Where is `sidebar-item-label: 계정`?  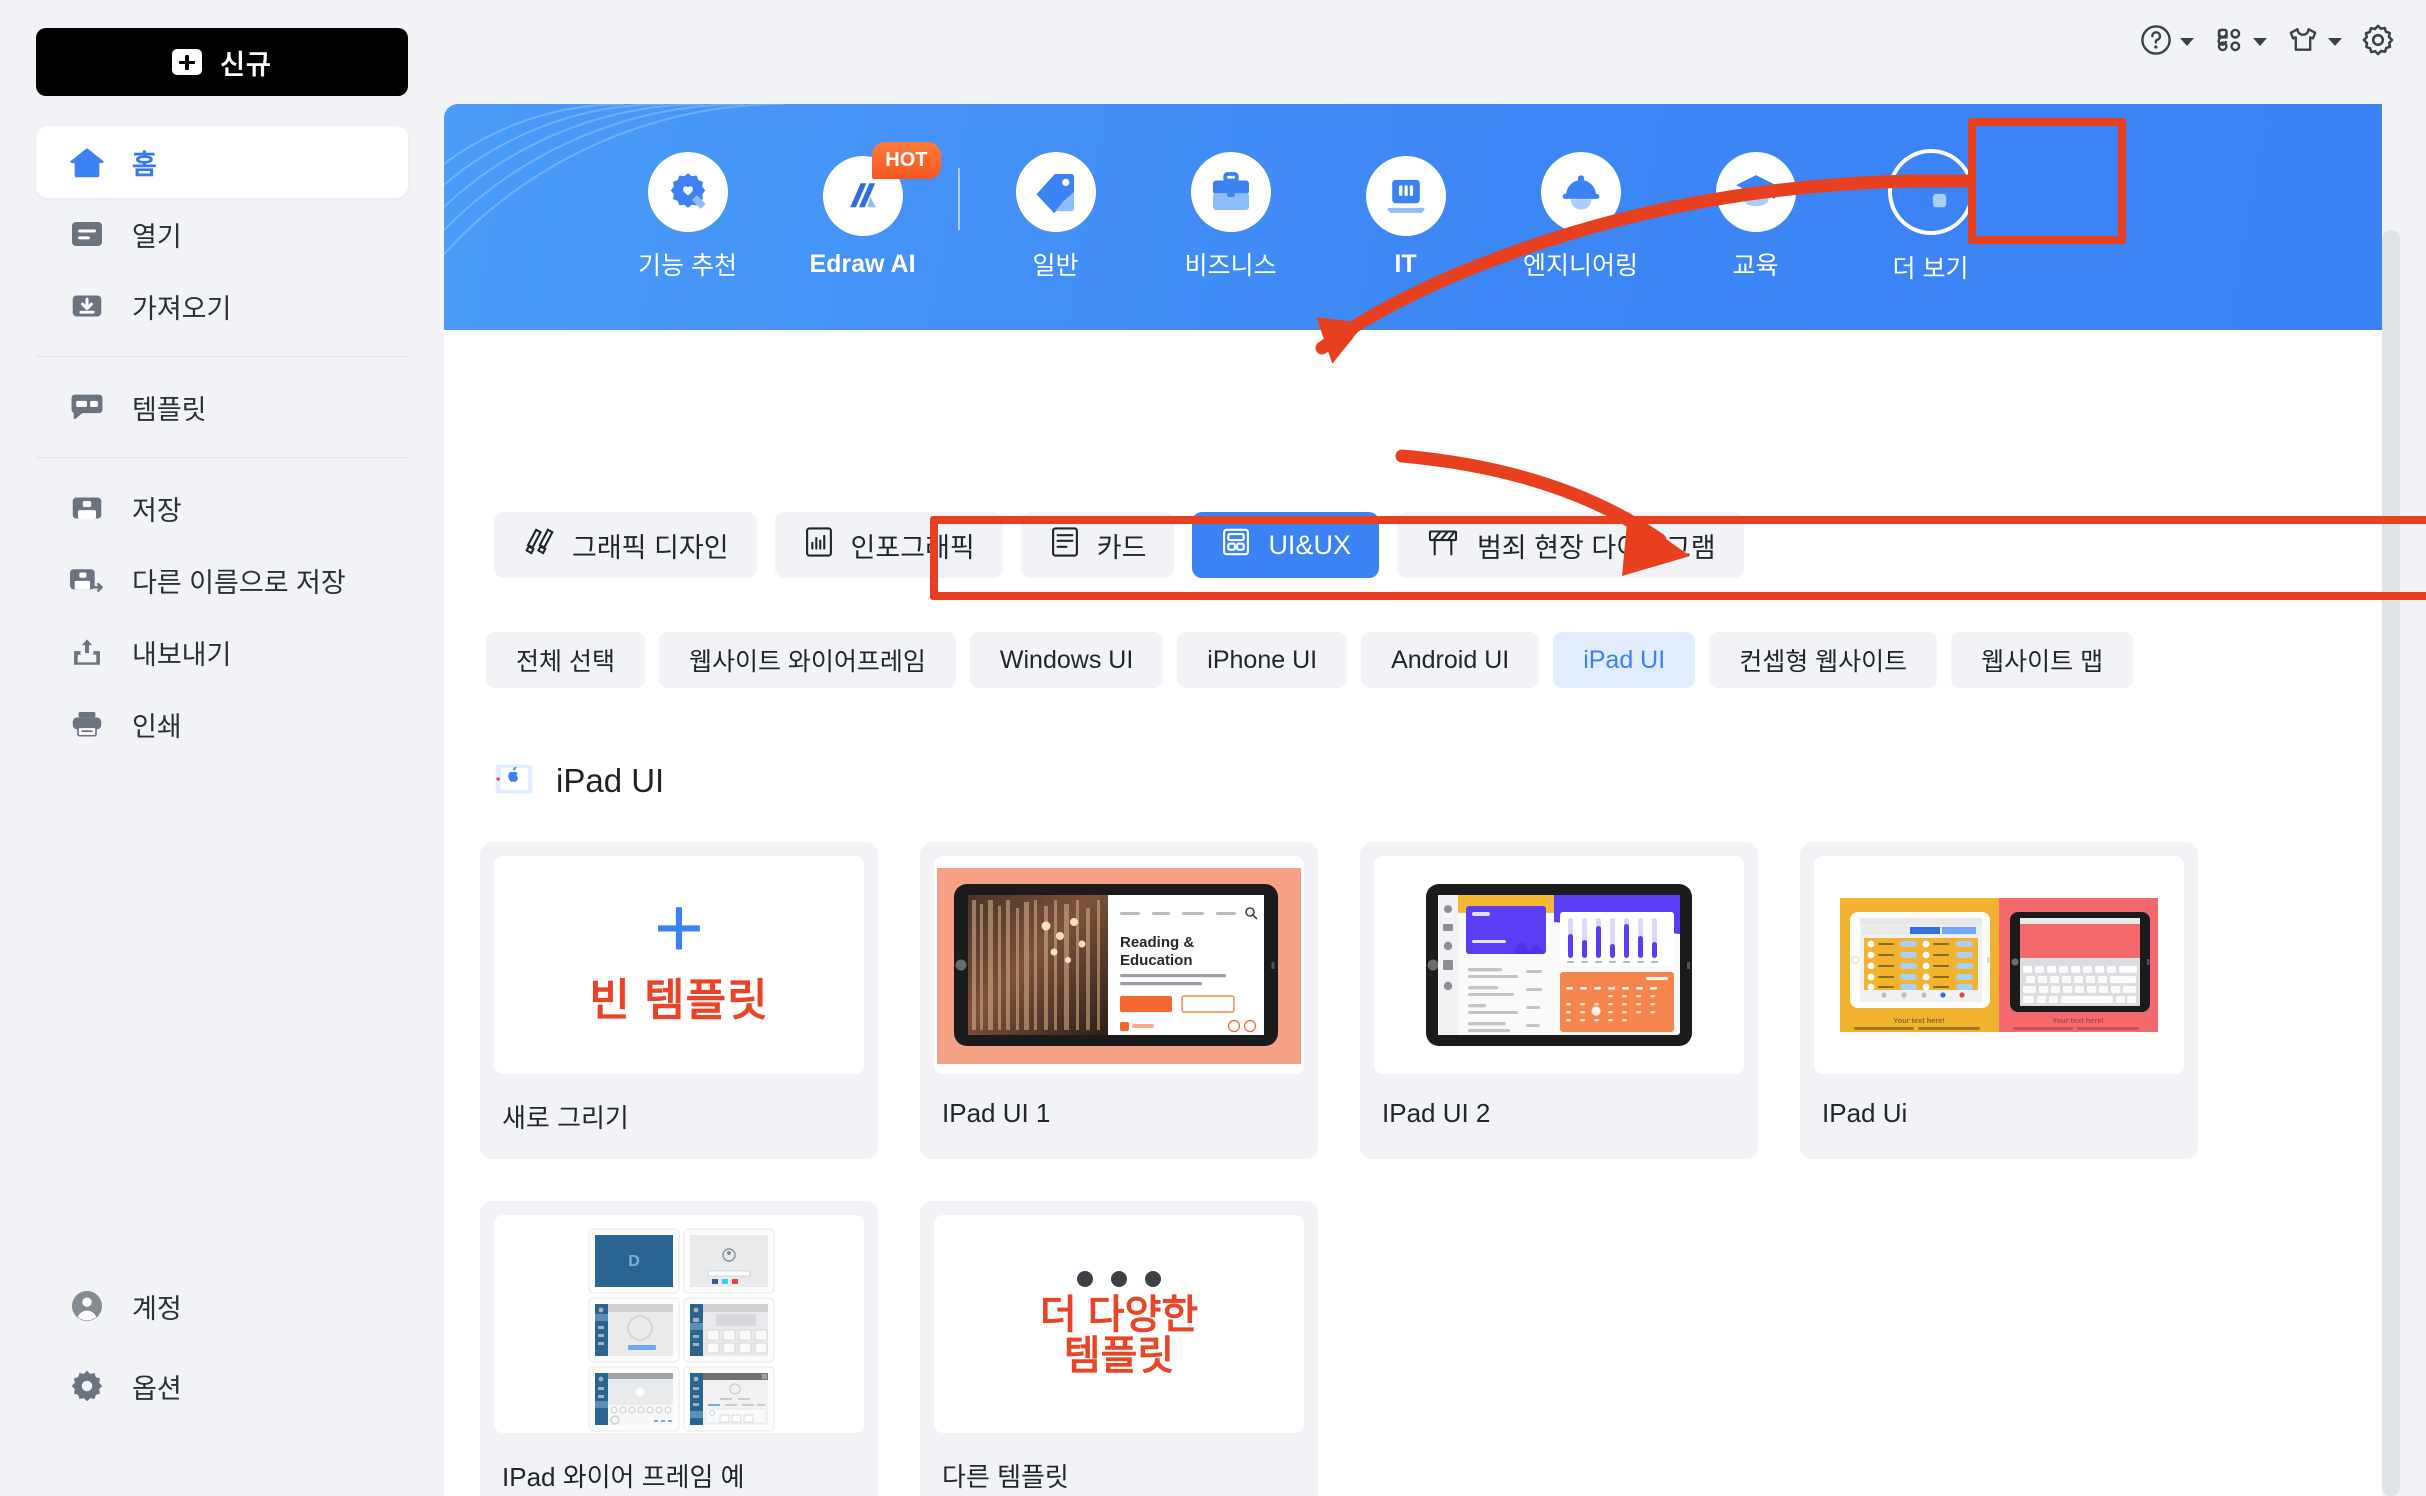
sidebar-item-label: 계정 is located at coordinates (157, 1308).